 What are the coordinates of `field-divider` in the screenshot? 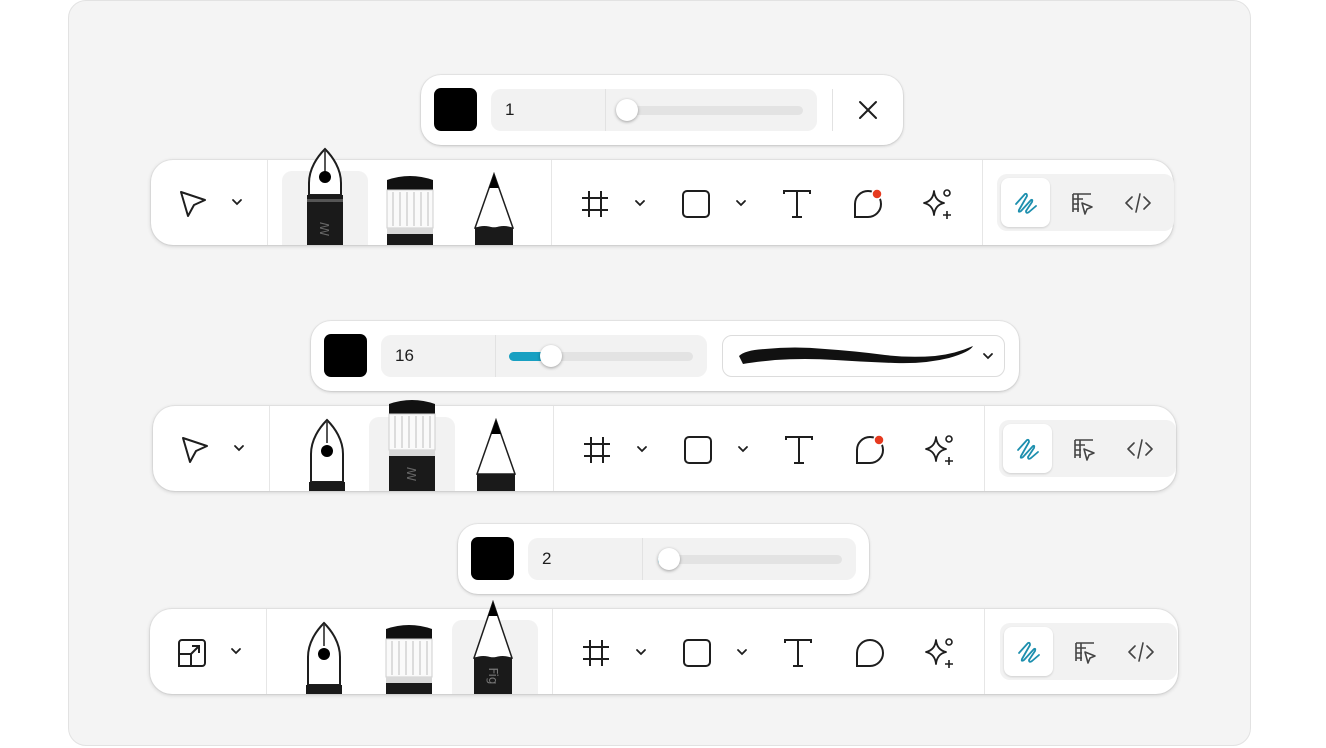 It's located at (605, 110).